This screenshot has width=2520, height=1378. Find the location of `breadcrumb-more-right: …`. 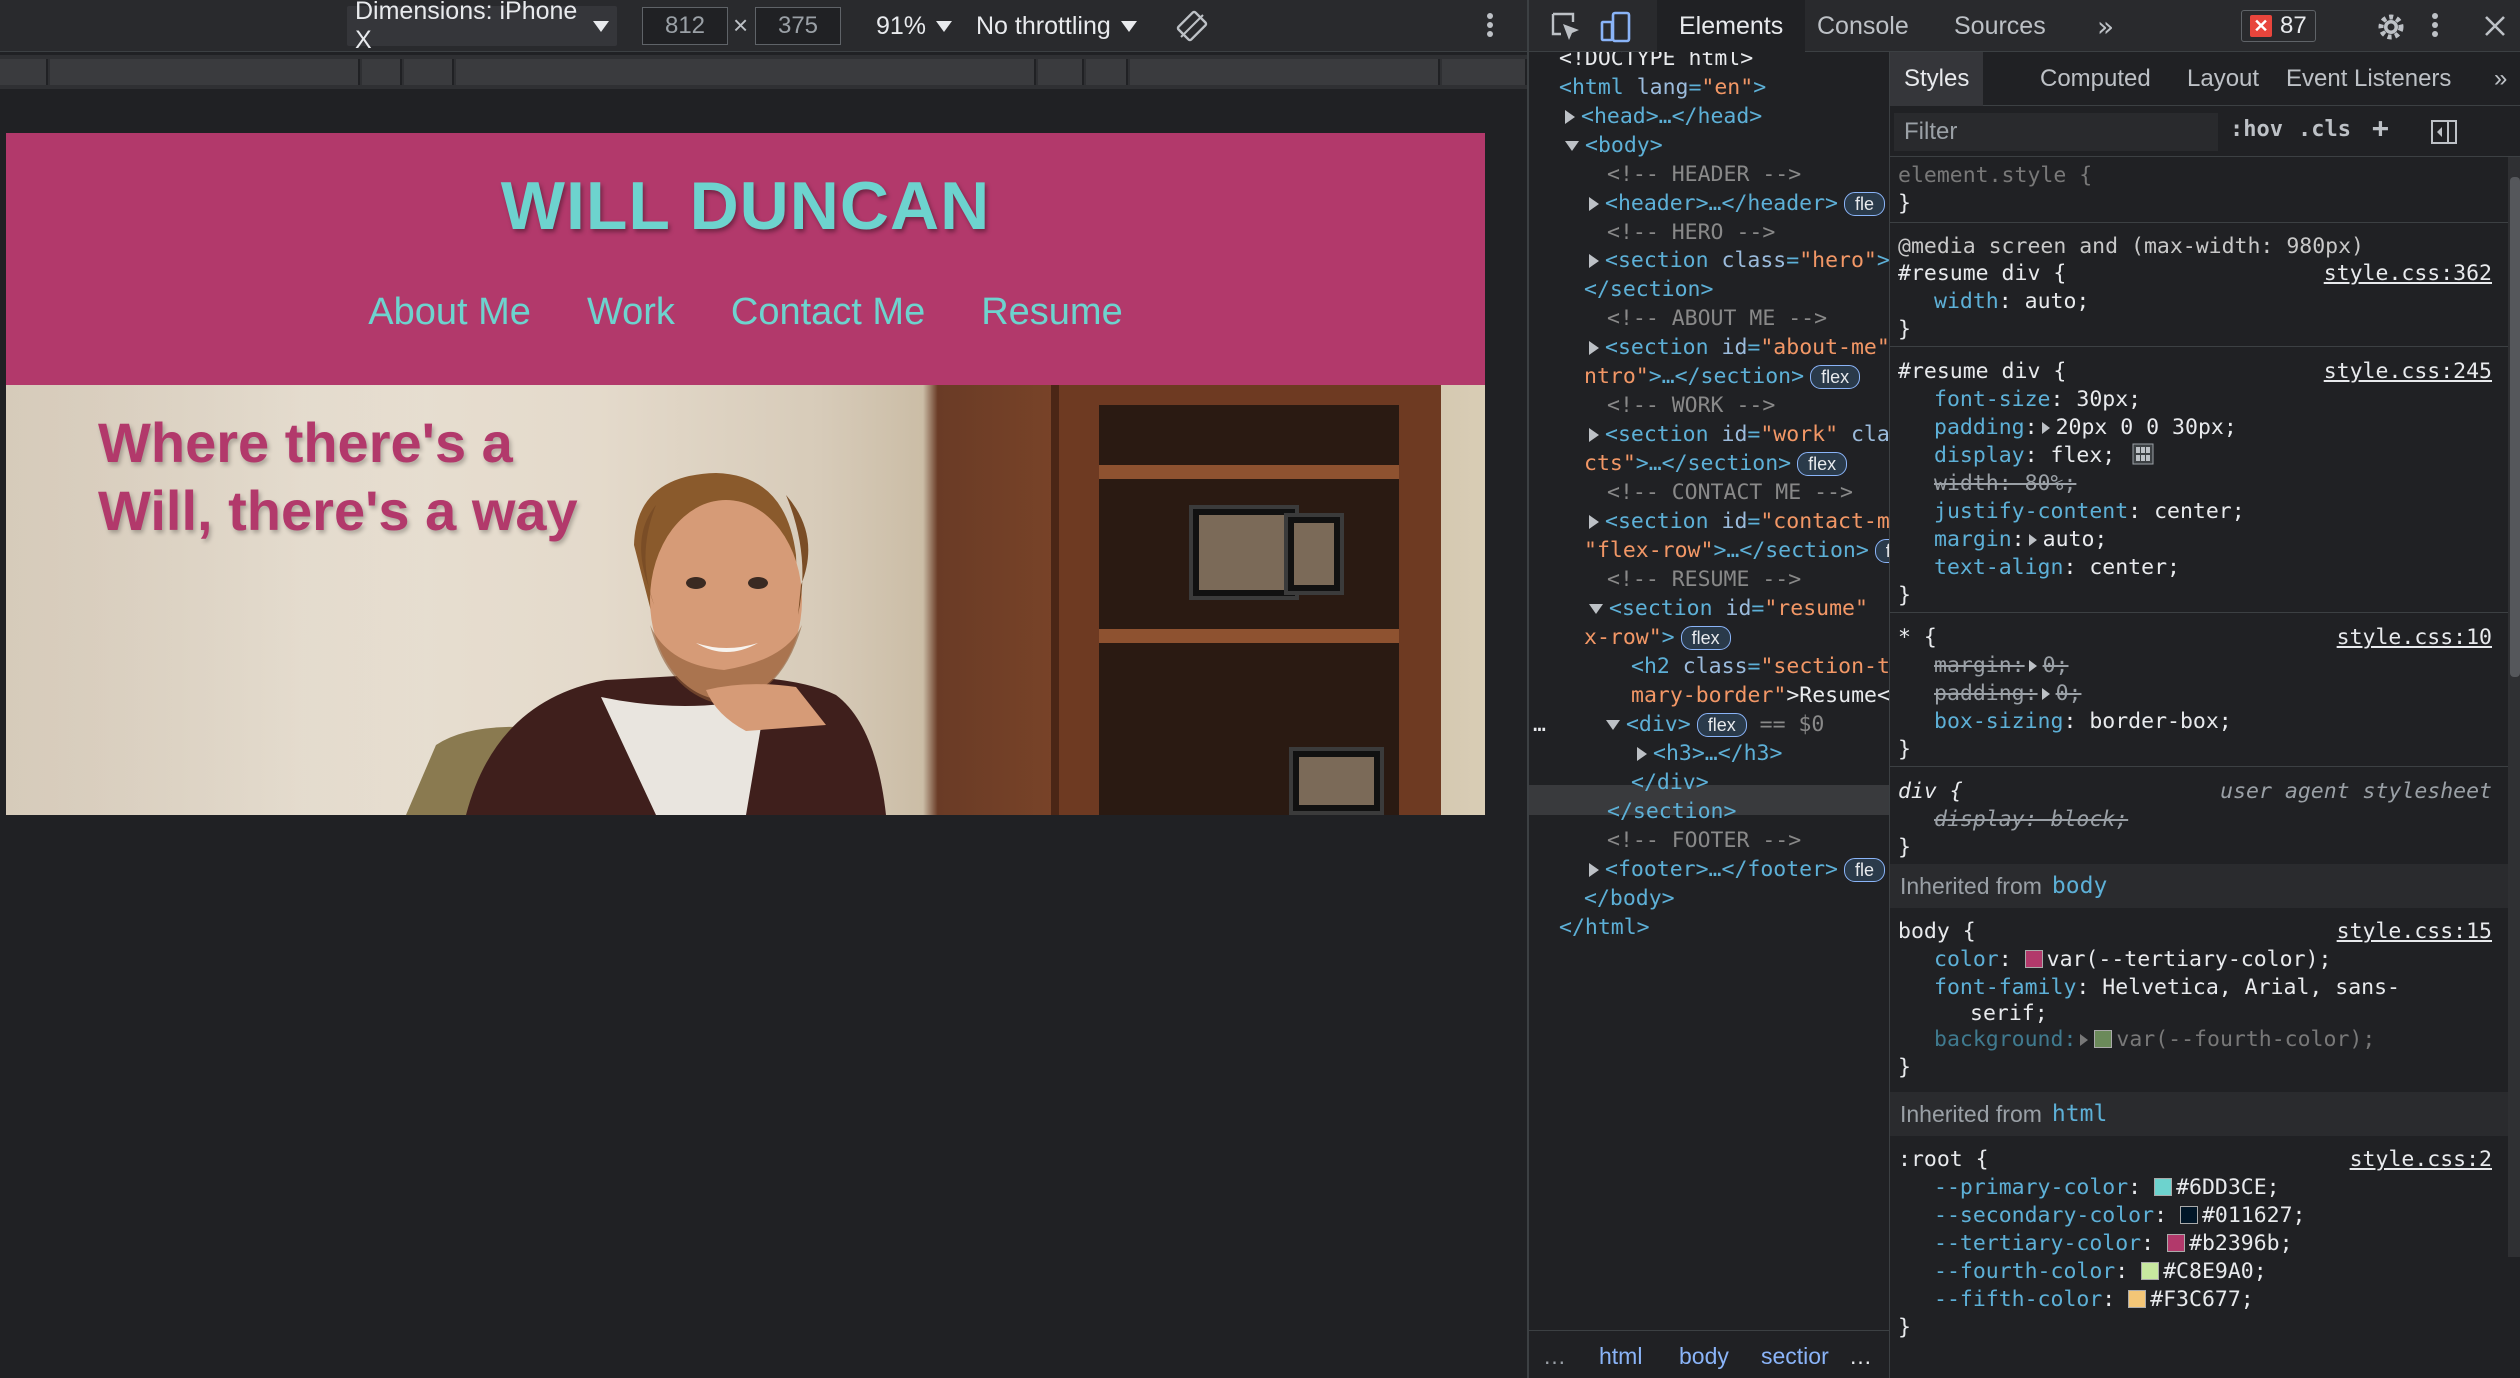

breadcrumb-more-right: … is located at coordinates (1860, 1356).